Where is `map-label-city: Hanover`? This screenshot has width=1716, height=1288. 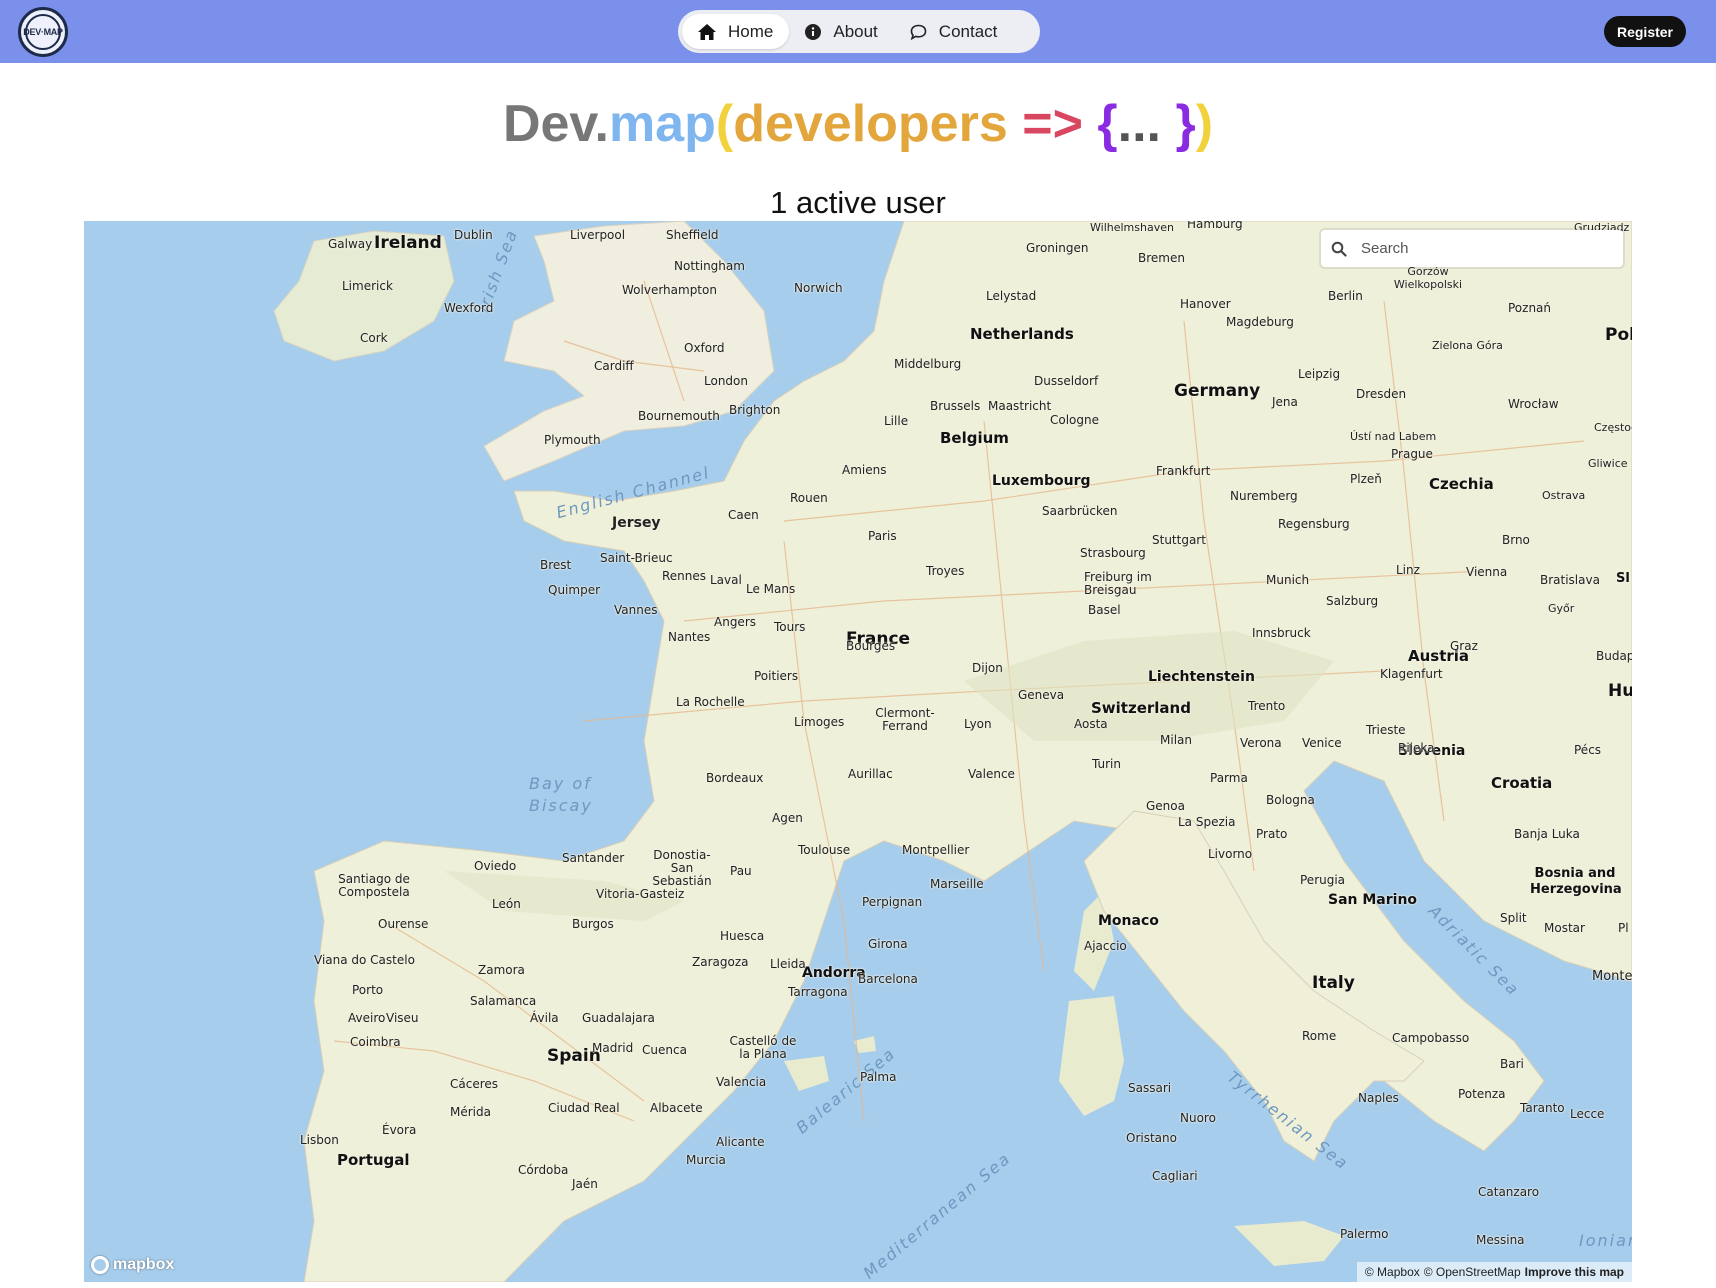
map-label-city: Hanover is located at coordinates (1205, 304).